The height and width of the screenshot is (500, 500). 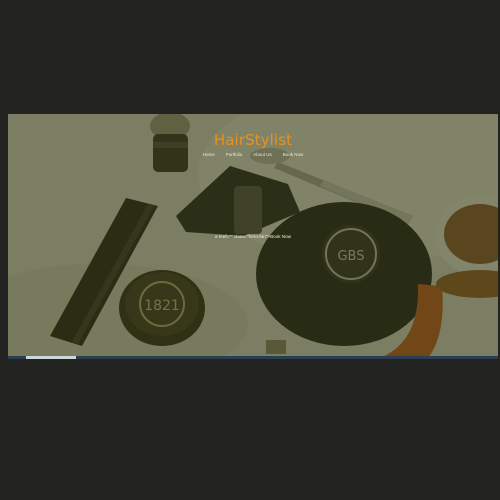 I want to click on nav-book-now: Book Now, so click(x=293, y=154).